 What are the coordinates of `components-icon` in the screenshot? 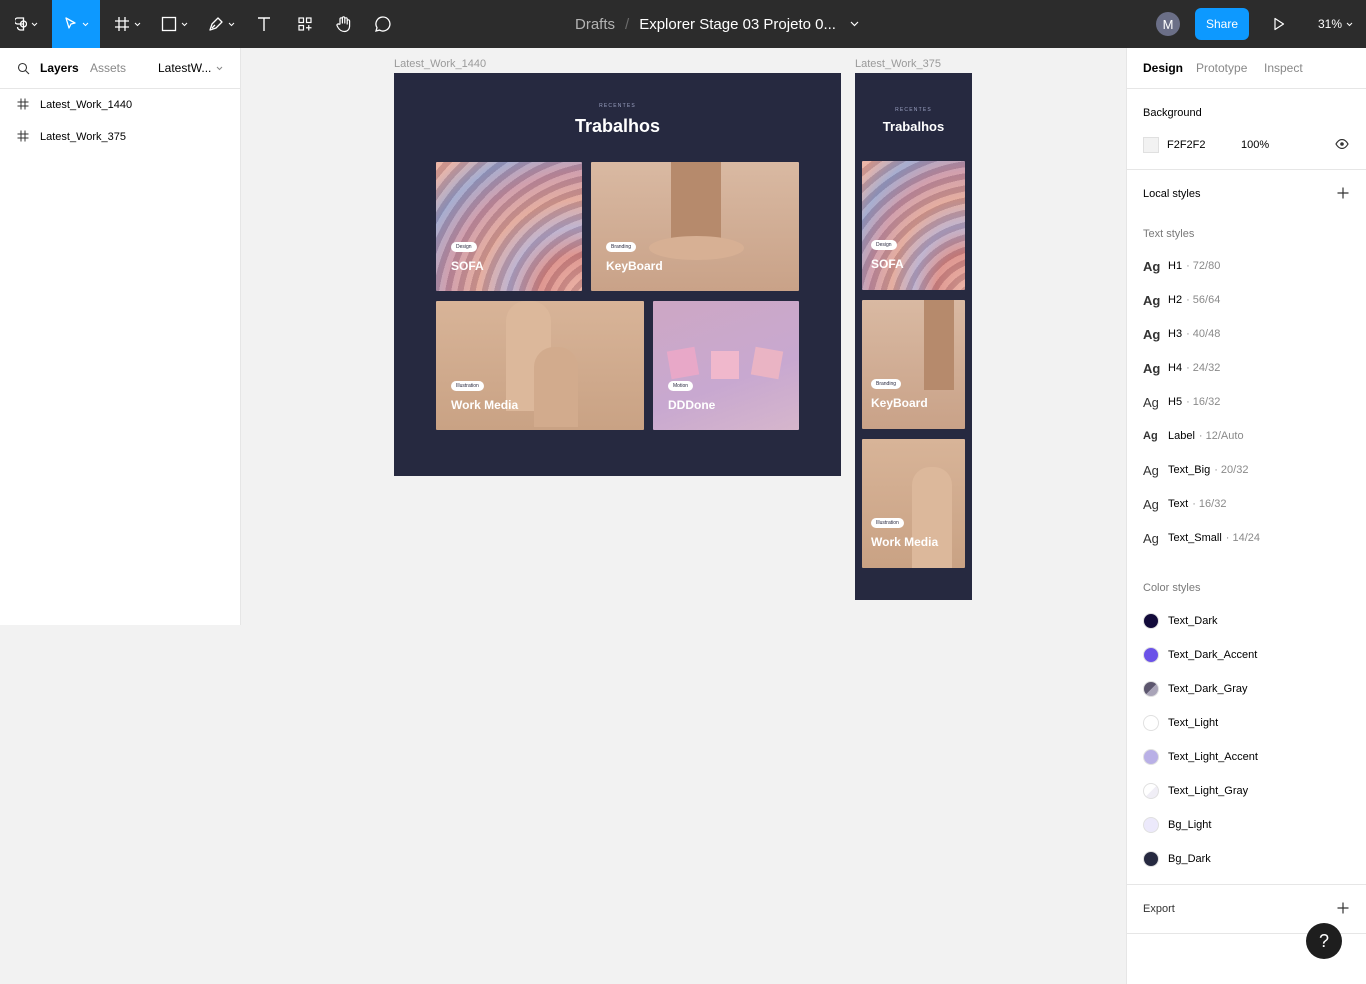 It's located at (305, 24).